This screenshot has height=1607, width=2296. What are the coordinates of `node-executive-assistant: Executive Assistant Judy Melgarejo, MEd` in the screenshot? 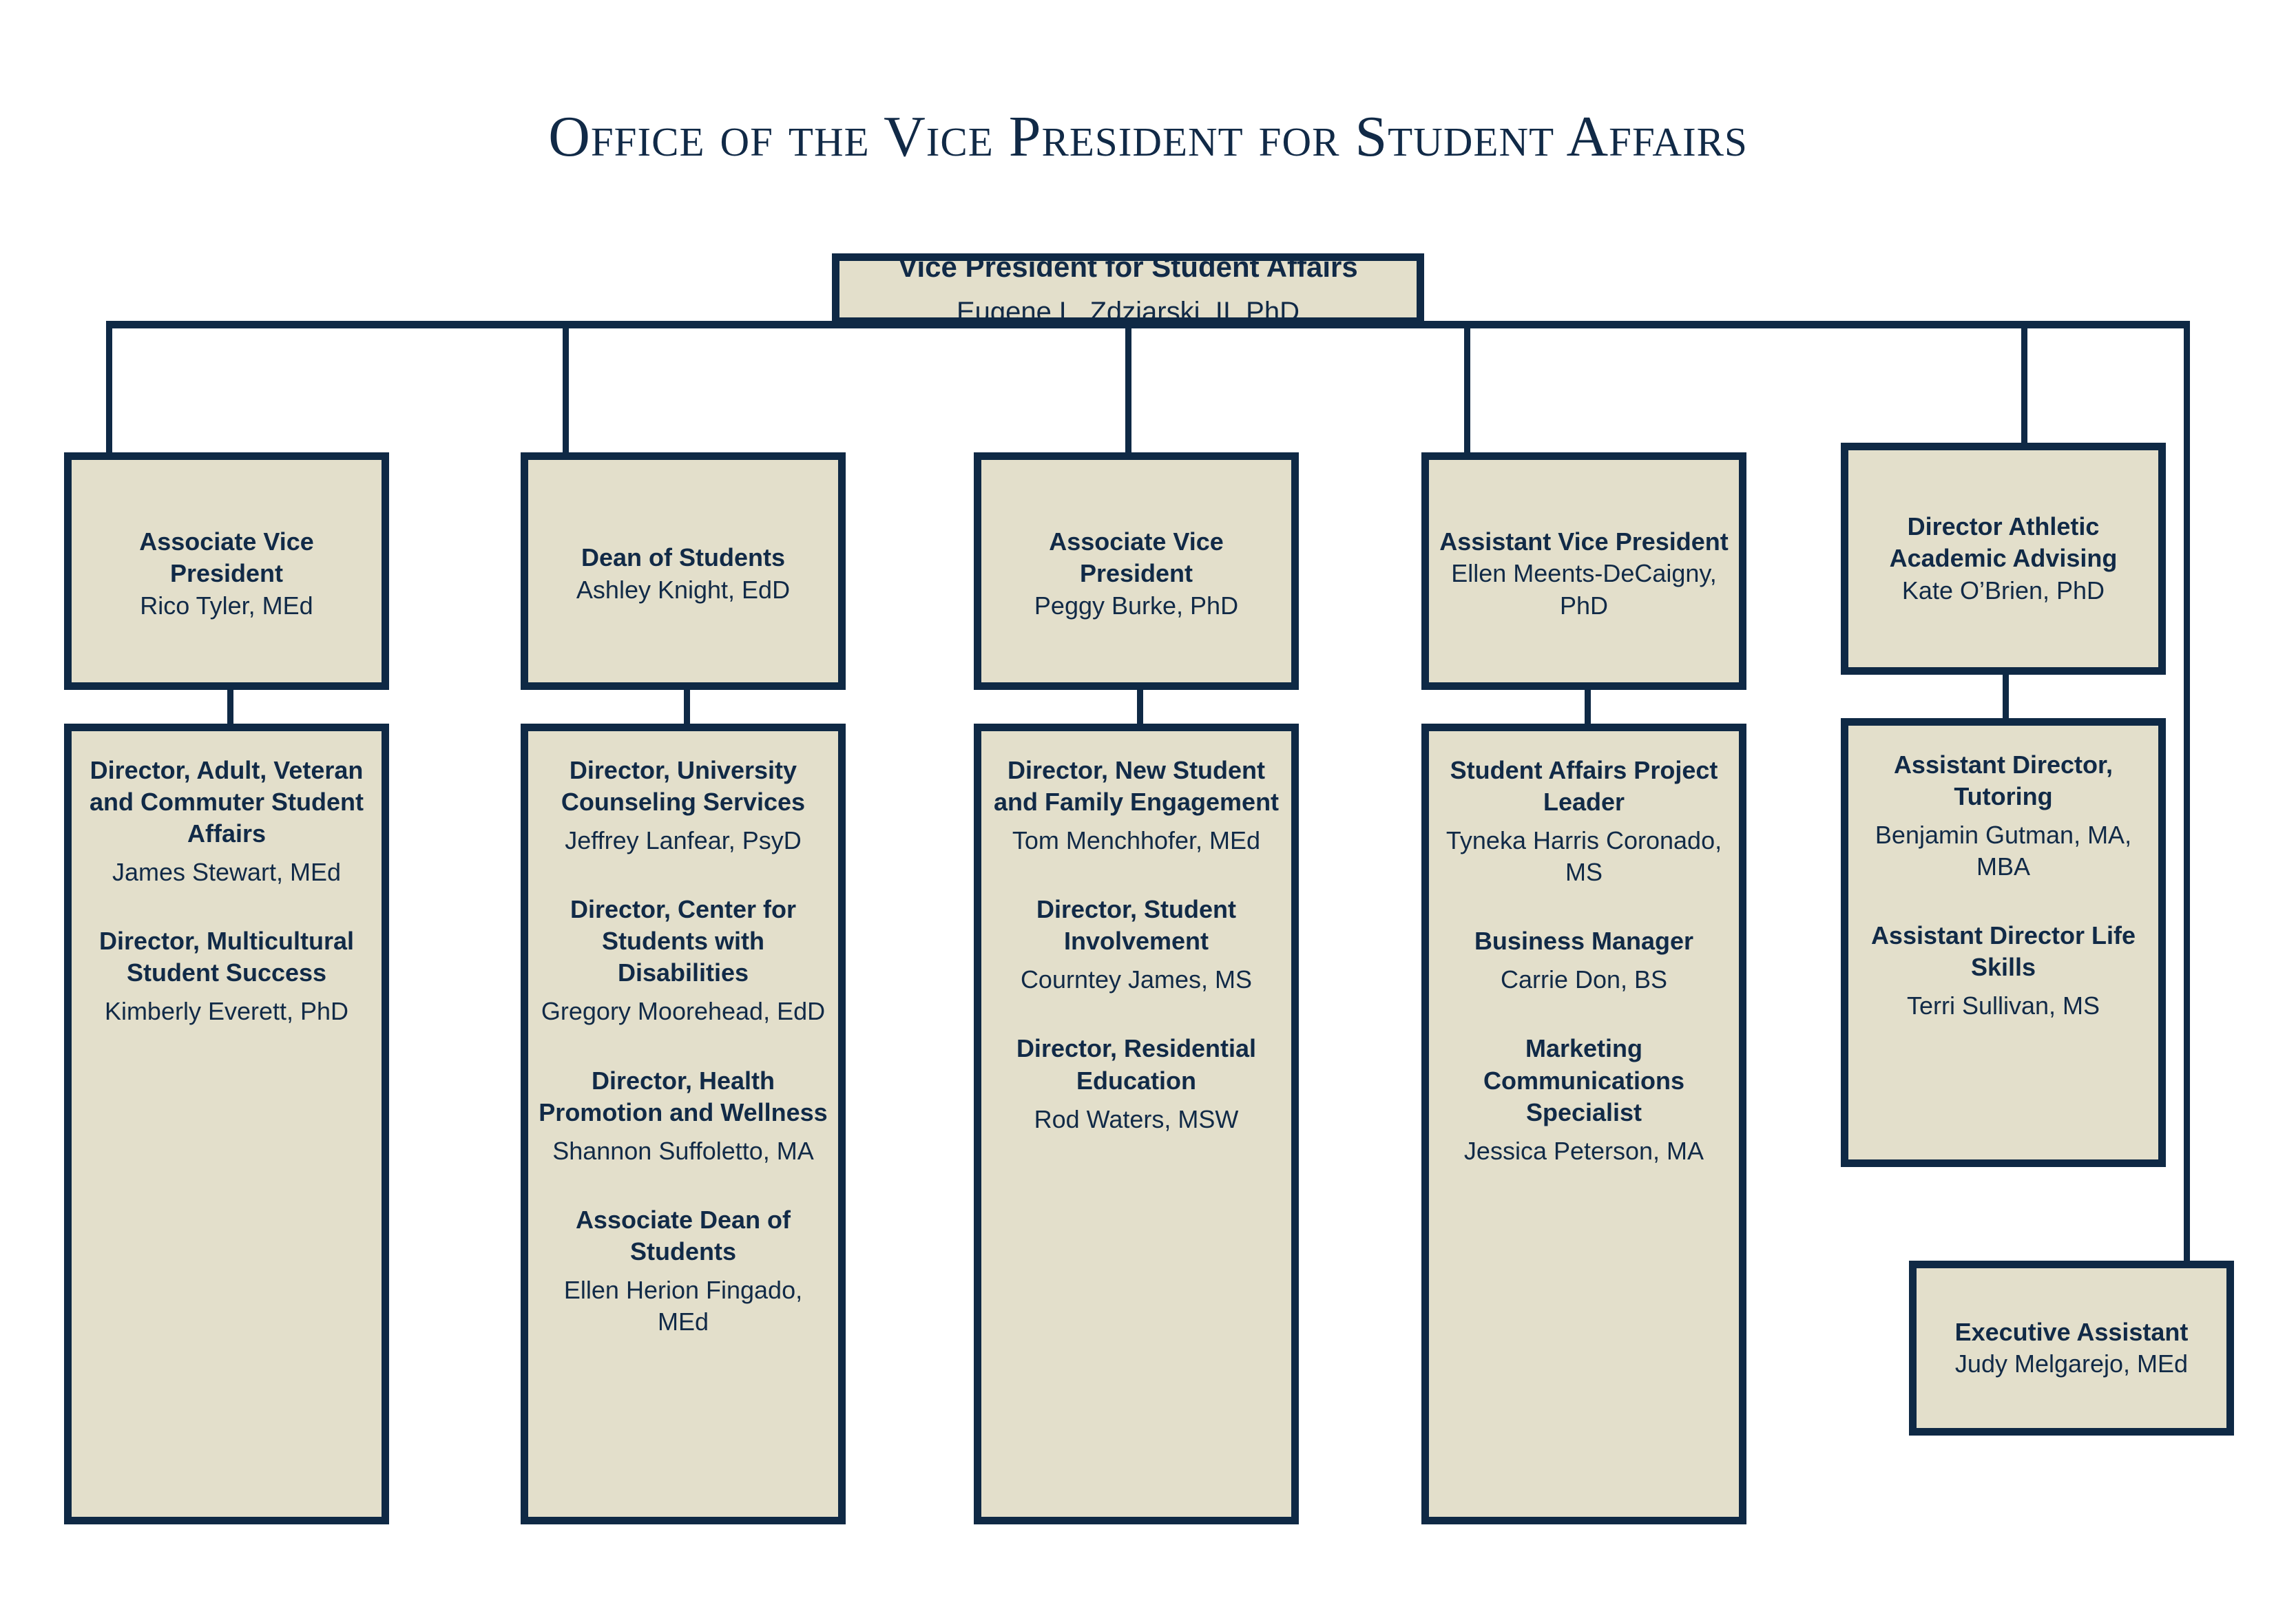 It's located at (2071, 1348).